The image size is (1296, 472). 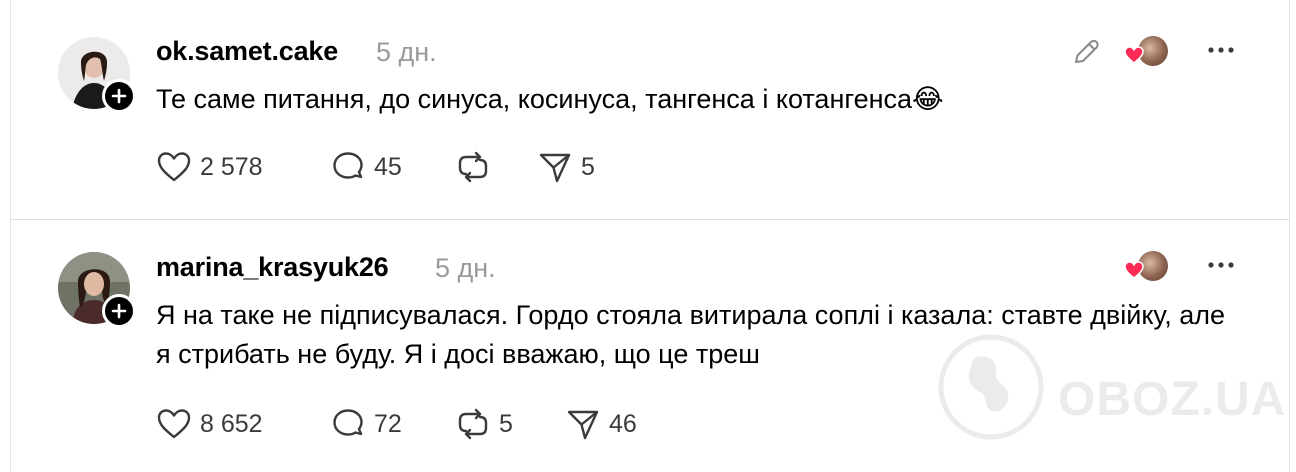 What do you see at coordinates (650, 219) in the screenshot?
I see `divider` at bounding box center [650, 219].